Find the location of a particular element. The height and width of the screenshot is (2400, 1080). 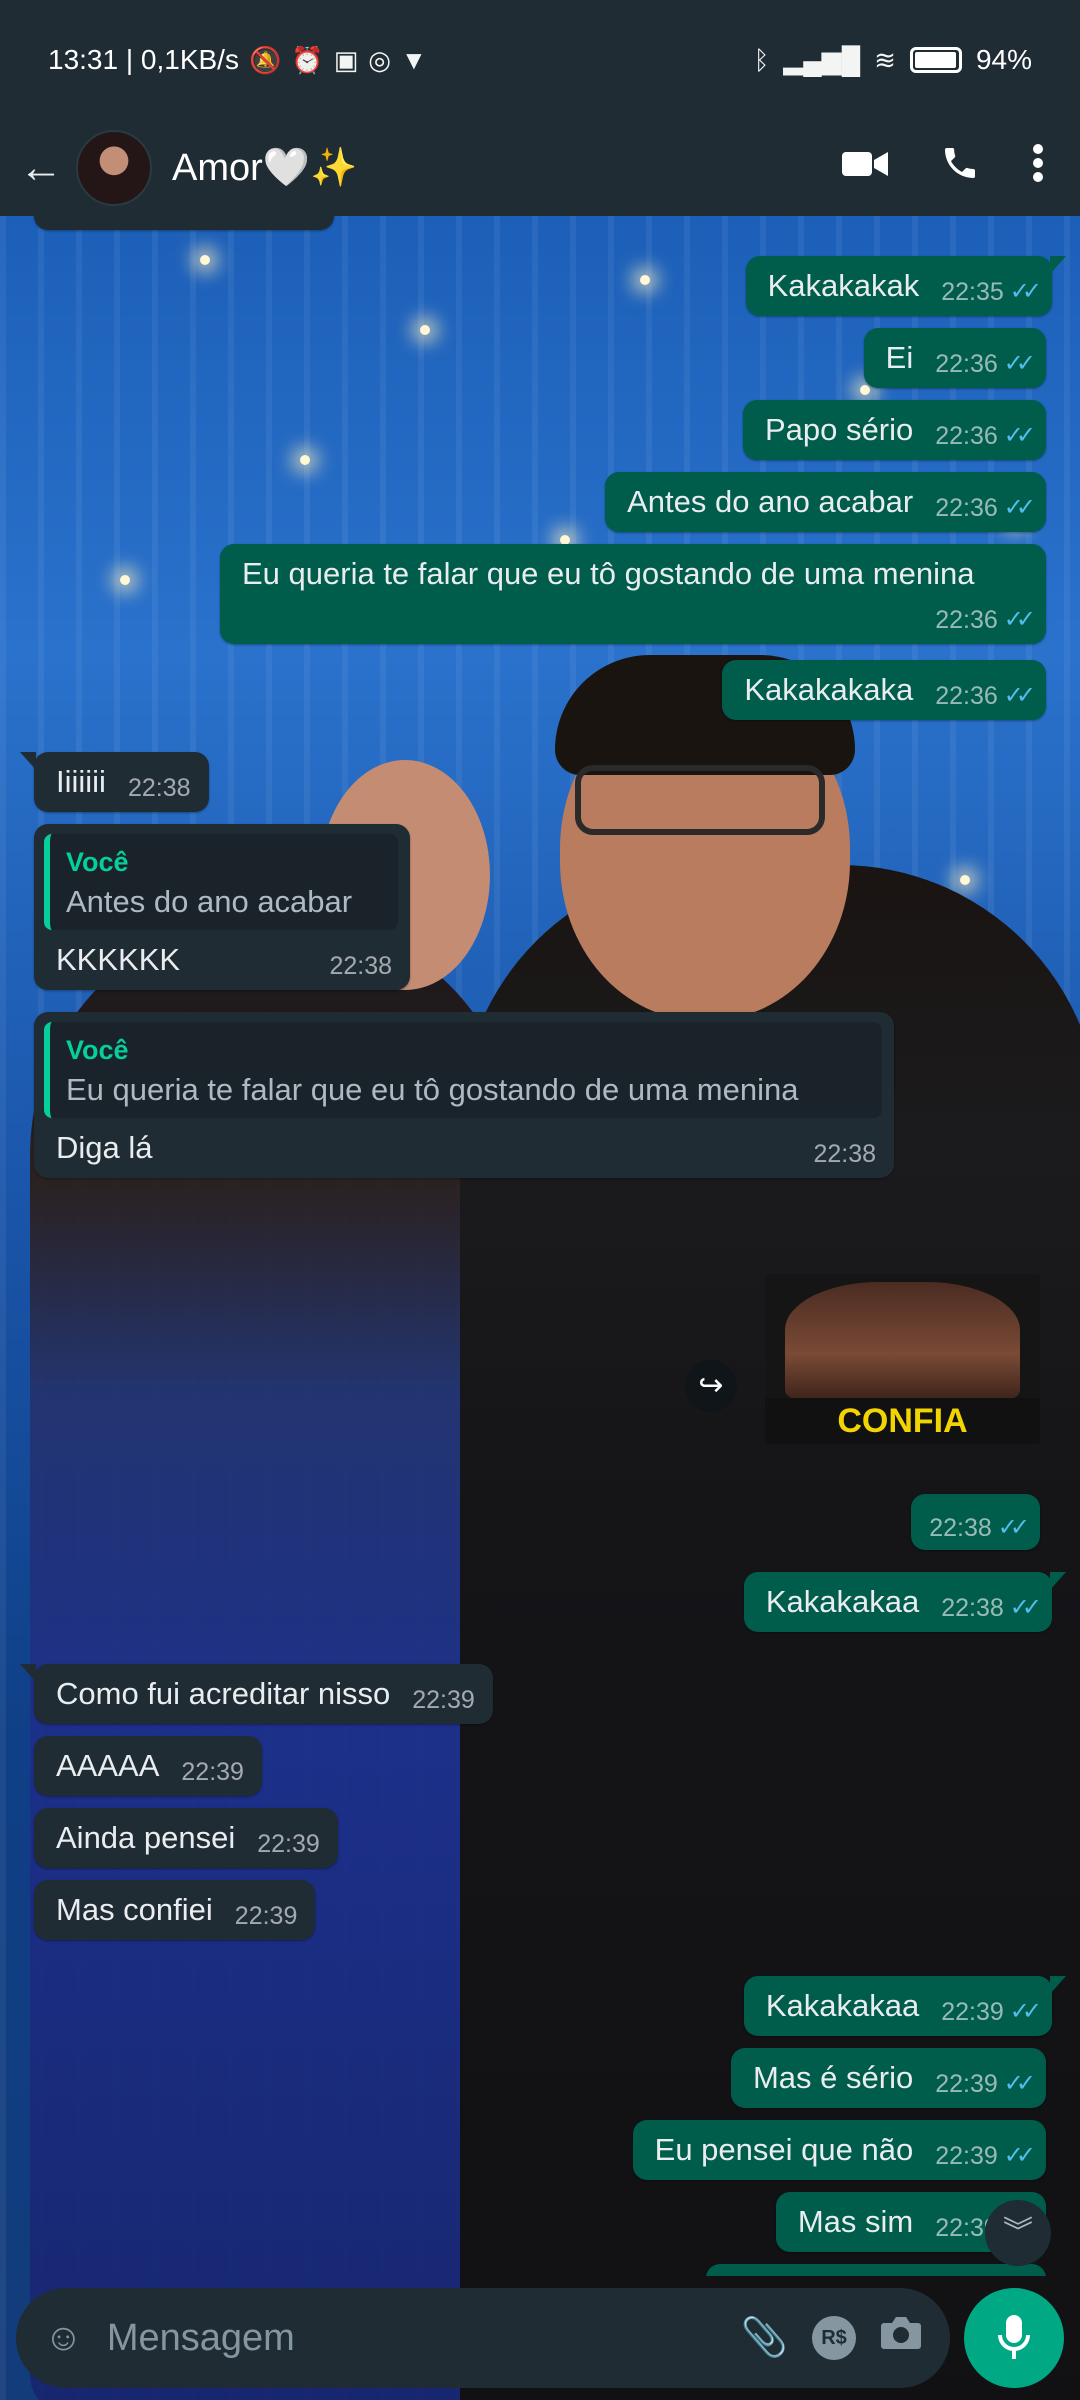

message-text: KKKKKK is located at coordinates (118, 959).